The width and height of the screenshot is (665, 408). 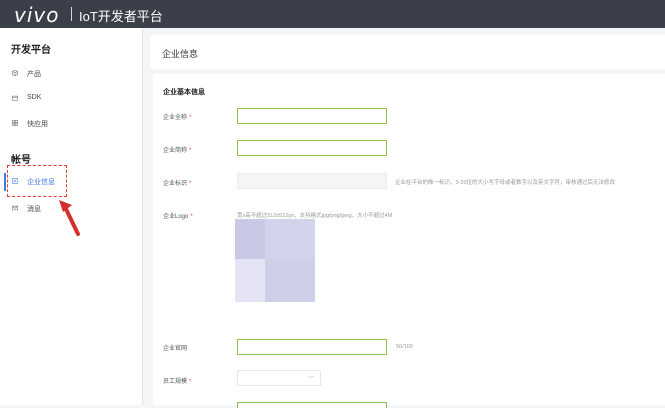 I want to click on sidebar-section-account: 帐号, so click(x=21, y=160).